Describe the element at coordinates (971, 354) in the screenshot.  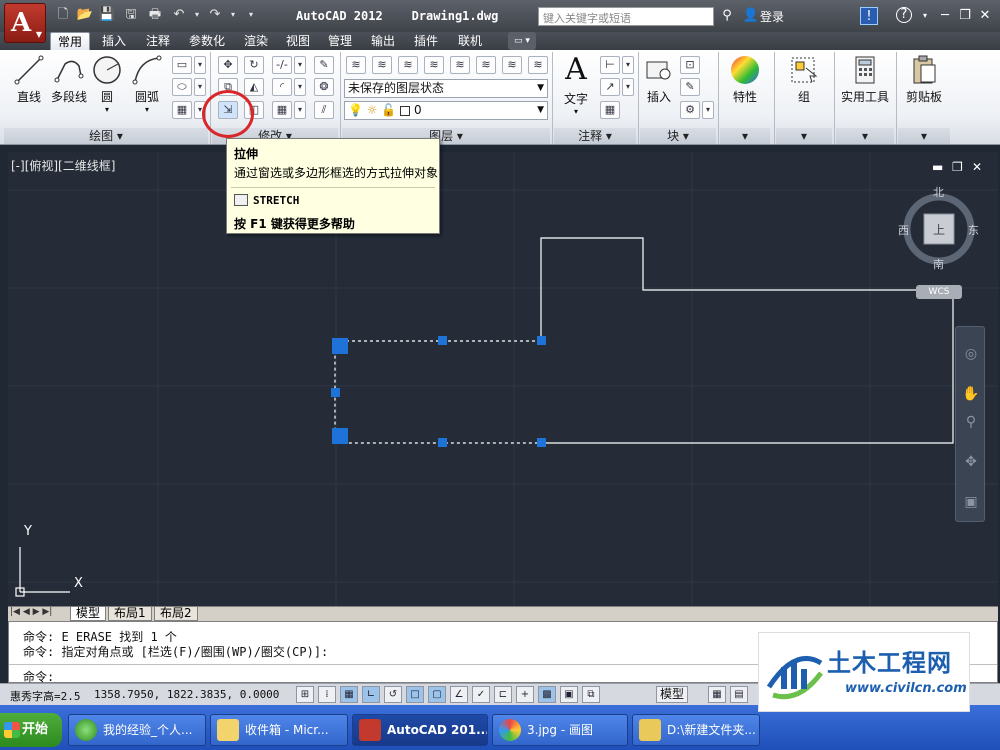
I see `steering-wheel-icon: ◎` at that location.